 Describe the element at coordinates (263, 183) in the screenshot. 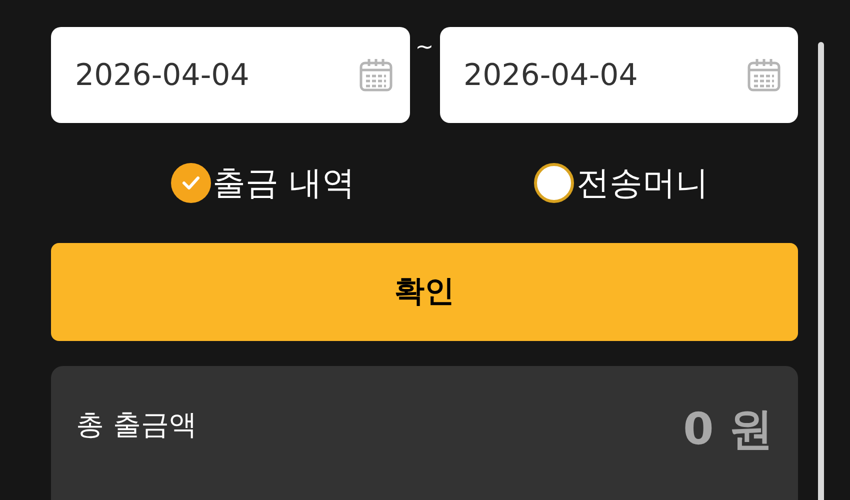

I see `radio-option: 출금 내역` at that location.